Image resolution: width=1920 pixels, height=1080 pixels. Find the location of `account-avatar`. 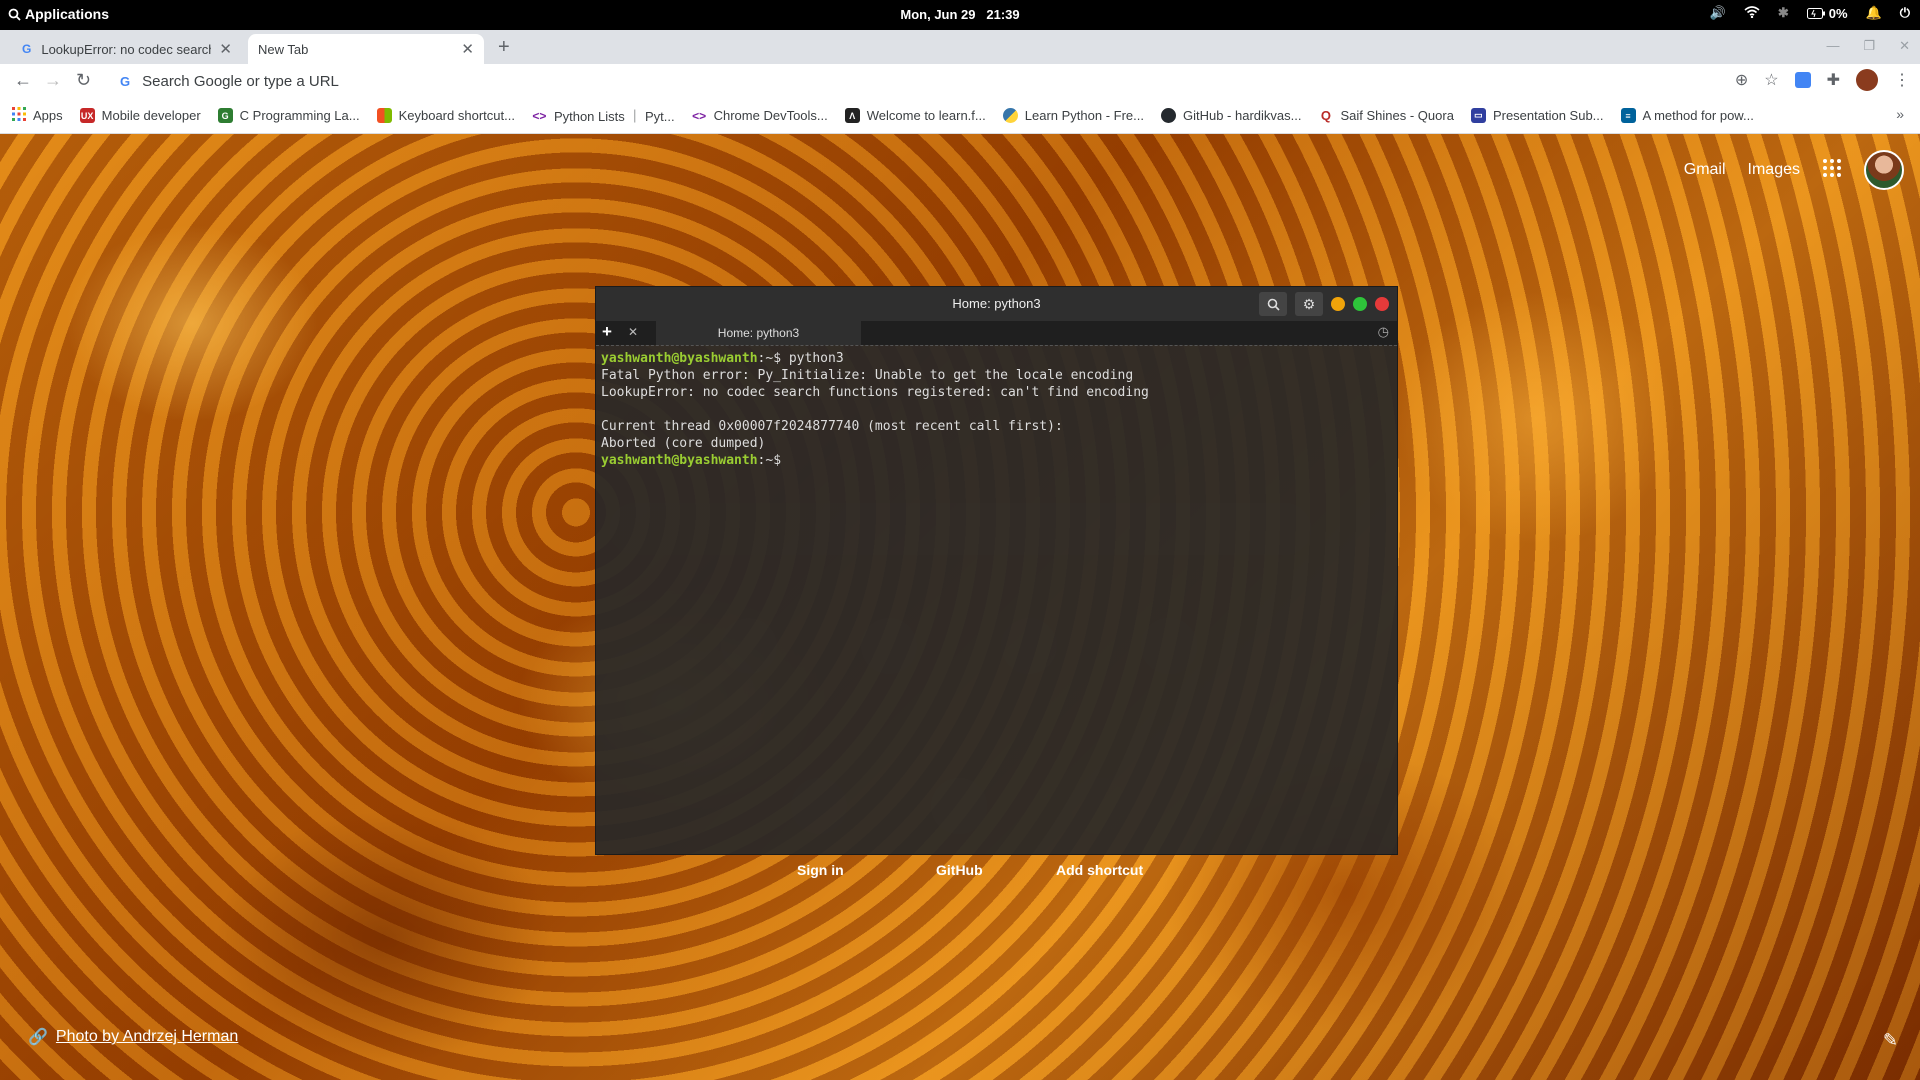

account-avatar is located at coordinates (1884, 170).